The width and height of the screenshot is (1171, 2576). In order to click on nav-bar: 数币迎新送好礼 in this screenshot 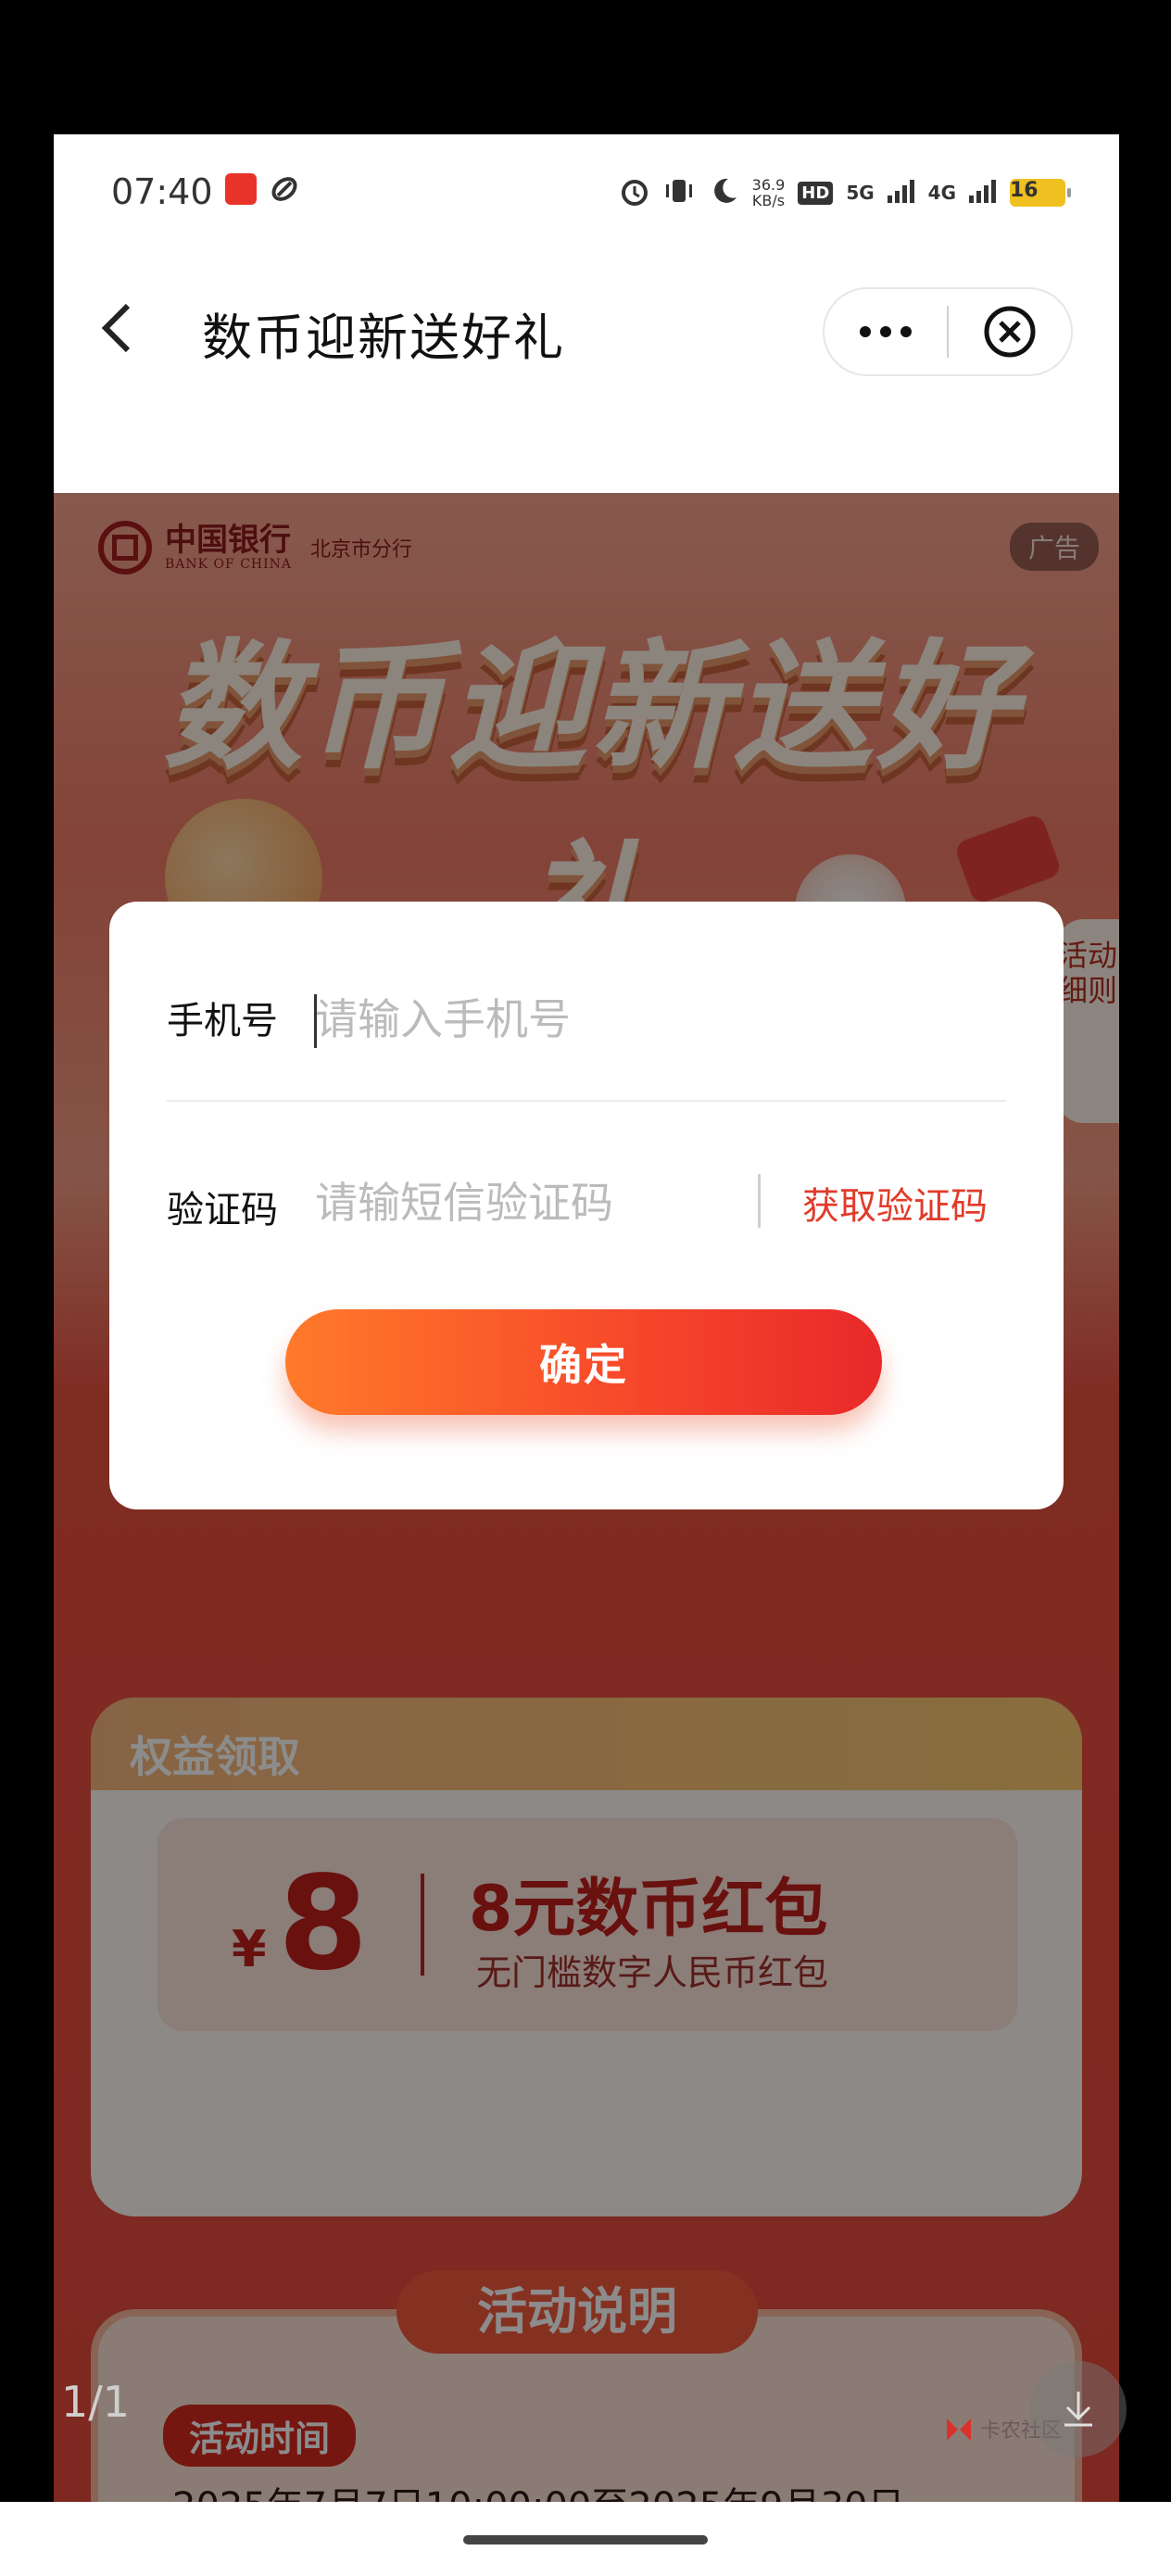, I will do `click(587, 372)`.